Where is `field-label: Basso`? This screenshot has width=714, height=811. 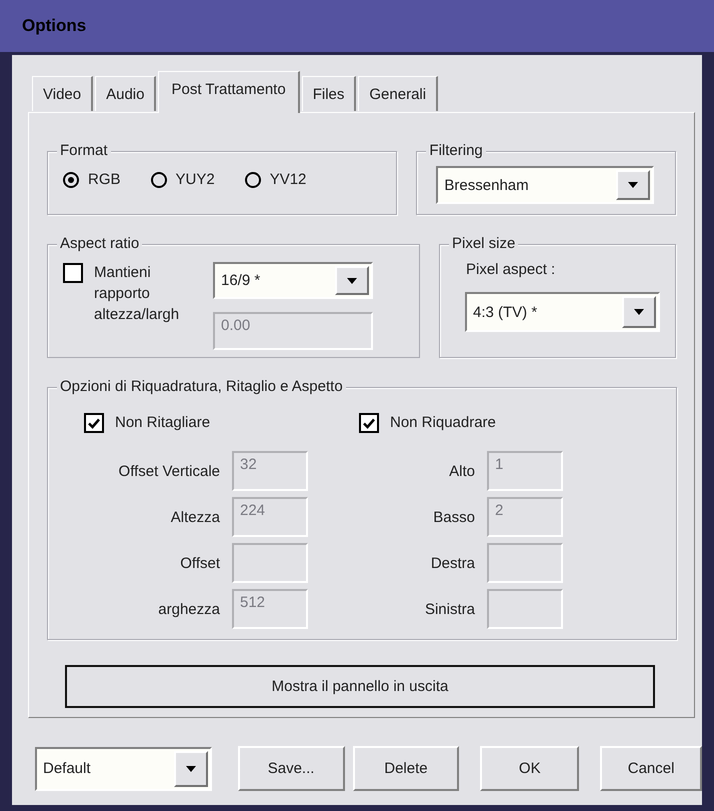
field-label: Basso is located at coordinates (453, 517).